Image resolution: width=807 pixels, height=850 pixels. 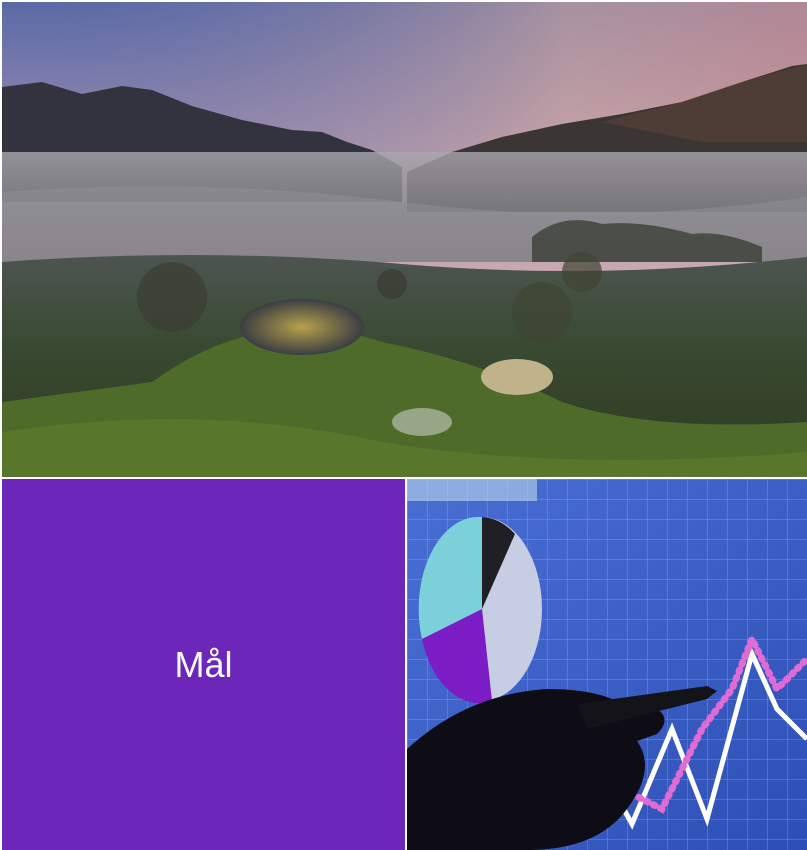 I want to click on goal-label: Mål, so click(x=203, y=664).